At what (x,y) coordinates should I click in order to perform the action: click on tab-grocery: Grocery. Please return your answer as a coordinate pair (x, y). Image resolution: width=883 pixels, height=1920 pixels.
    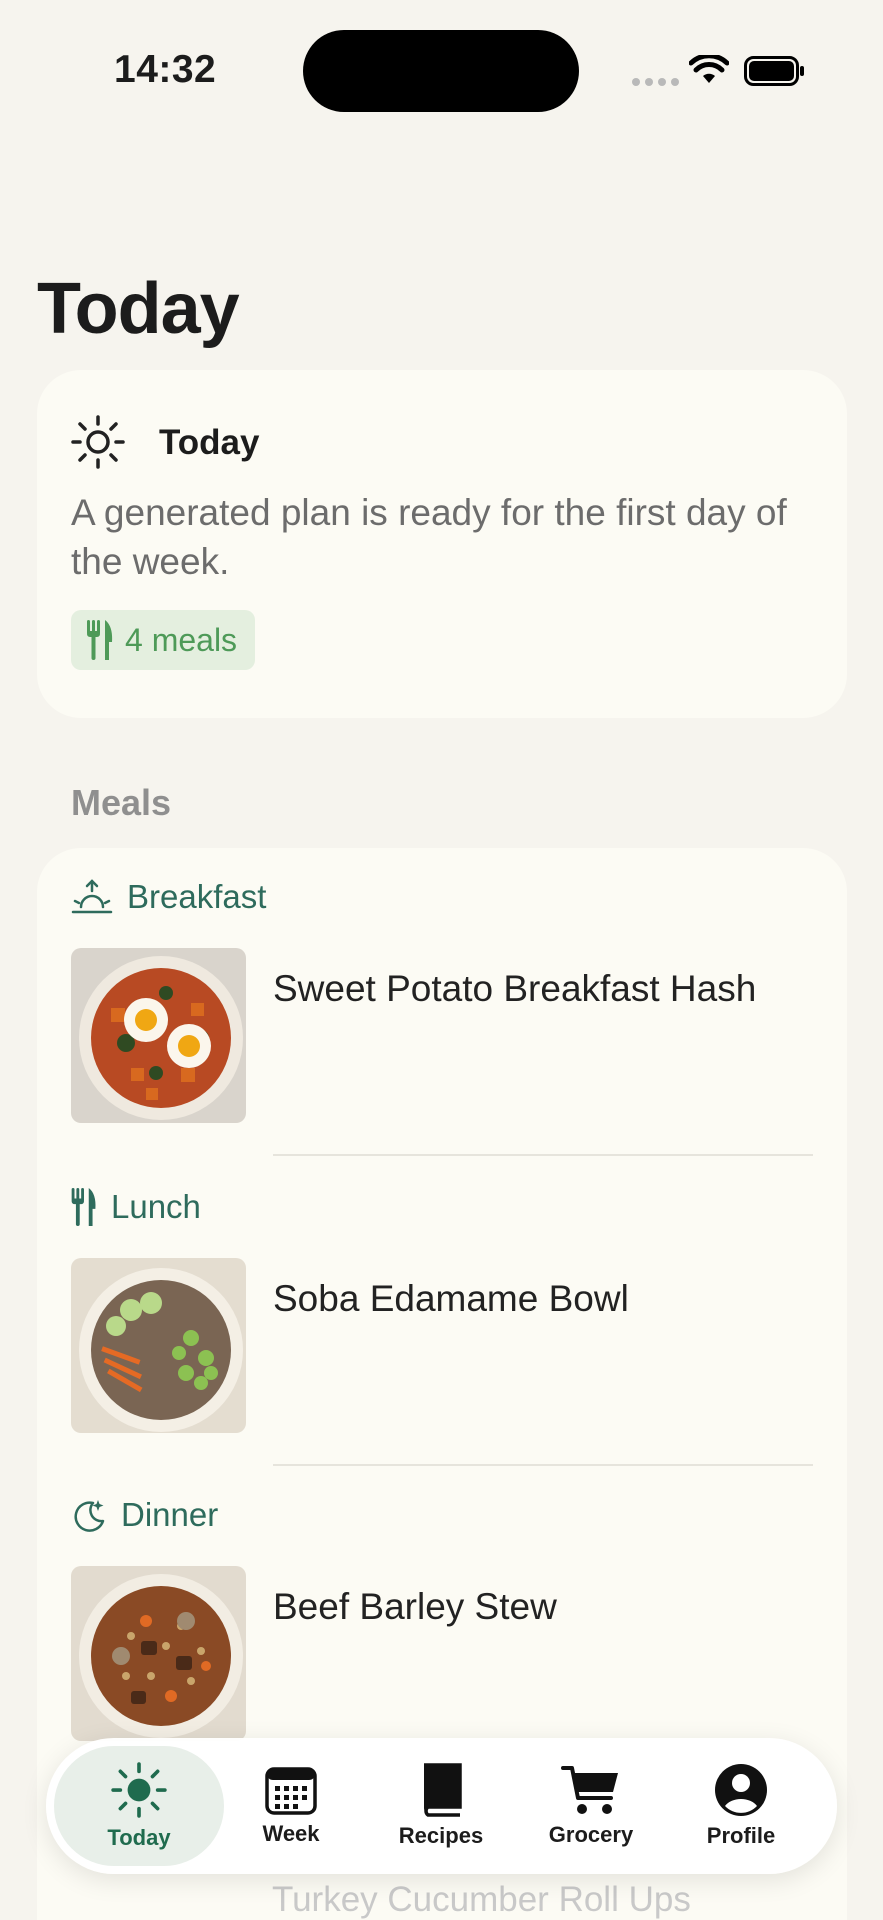
    Looking at the image, I should click on (591, 1806).